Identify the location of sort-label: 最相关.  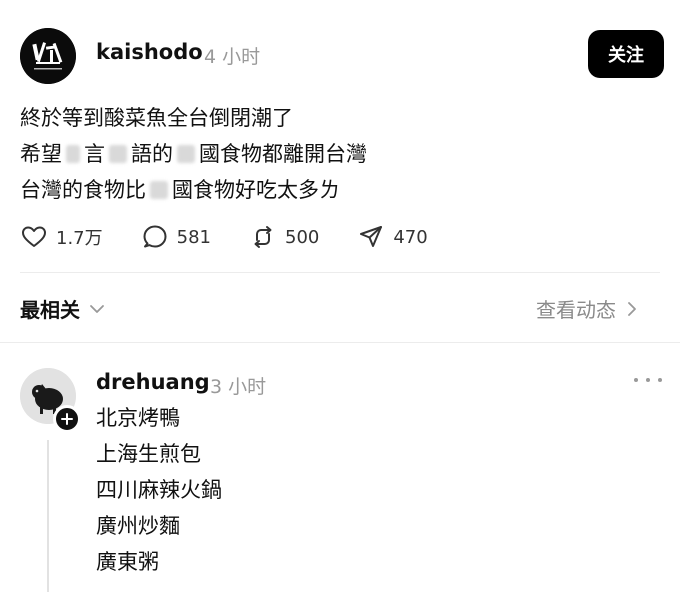
(50, 310).